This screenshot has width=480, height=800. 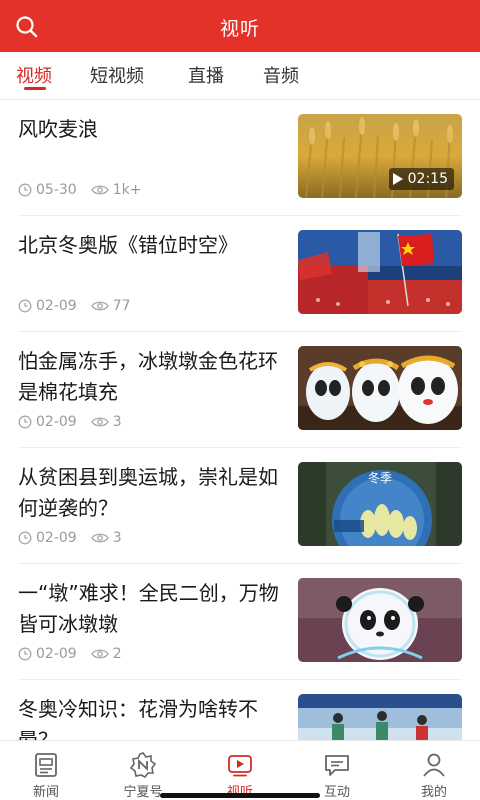 I want to click on user-icon, so click(x=434, y=765).